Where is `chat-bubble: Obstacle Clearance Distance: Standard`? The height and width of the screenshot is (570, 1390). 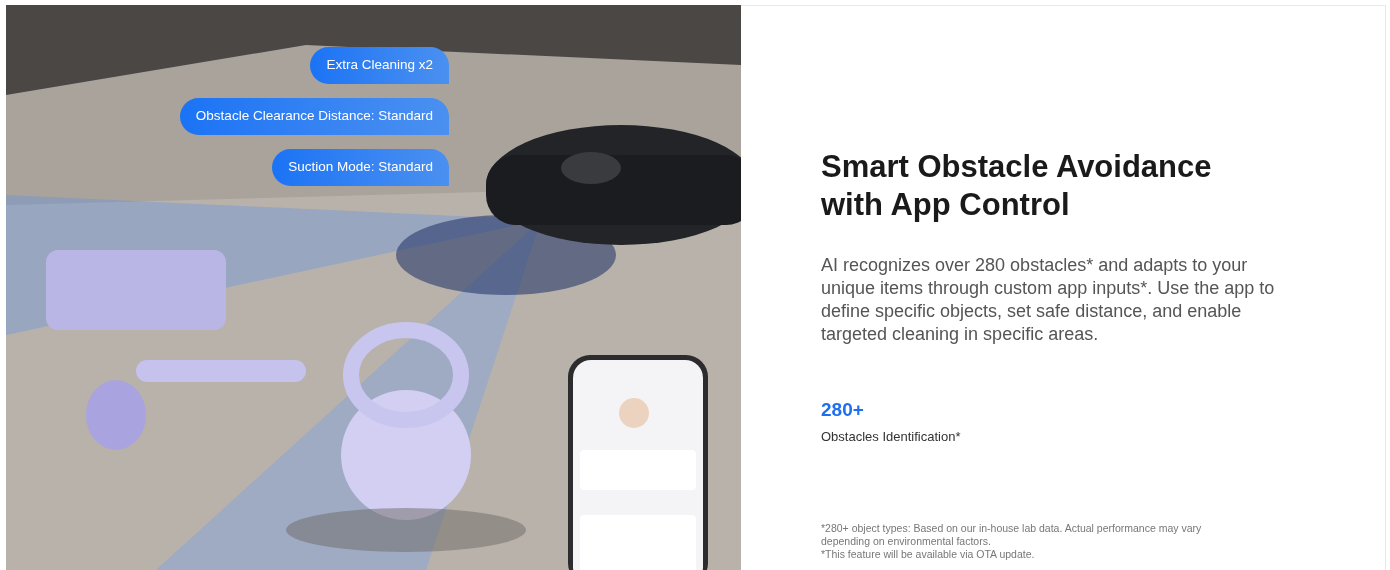 chat-bubble: Obstacle Clearance Distance: Standard is located at coordinates (314, 116).